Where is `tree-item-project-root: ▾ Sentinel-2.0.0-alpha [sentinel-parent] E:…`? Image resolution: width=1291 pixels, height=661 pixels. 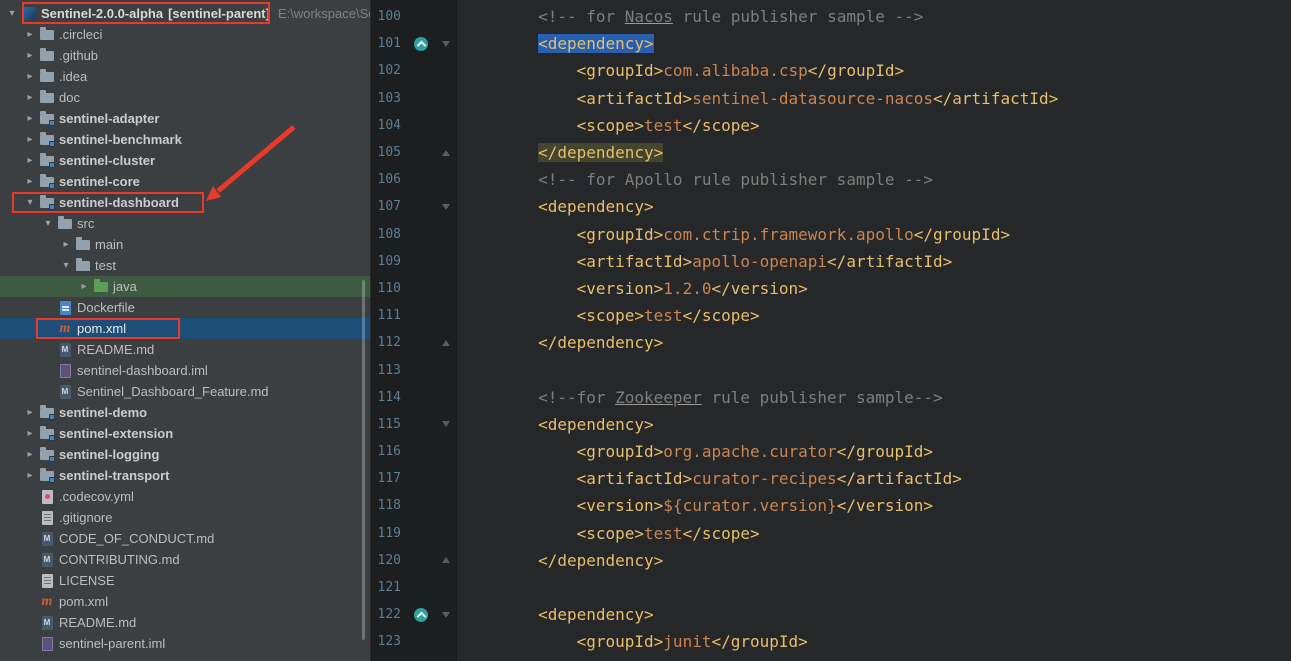
tree-item-project-root: ▾ Sentinel-2.0.0-alpha [sentinel-parent] E:… is located at coordinates (185, 13).